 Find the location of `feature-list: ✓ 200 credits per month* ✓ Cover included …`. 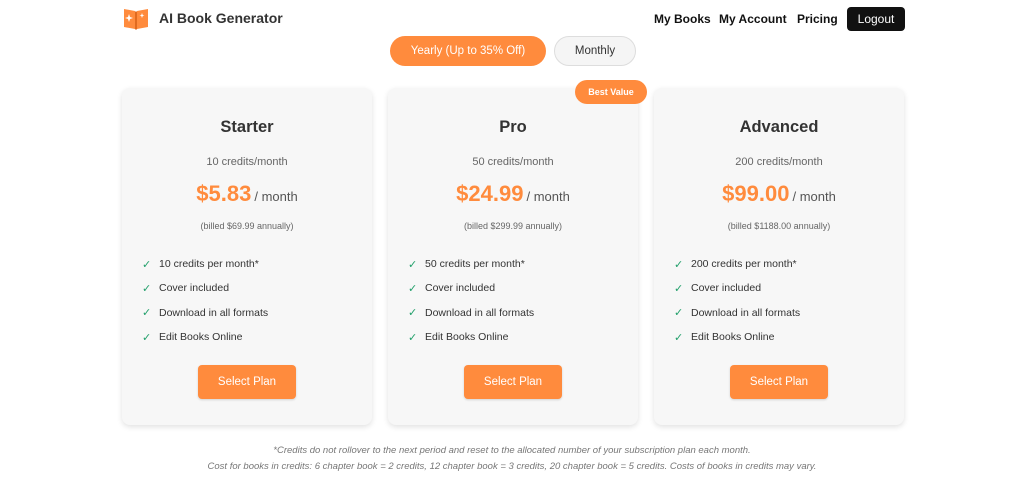

feature-list: ✓ 200 credits per month* ✓ Cover included … is located at coordinates (737, 300).